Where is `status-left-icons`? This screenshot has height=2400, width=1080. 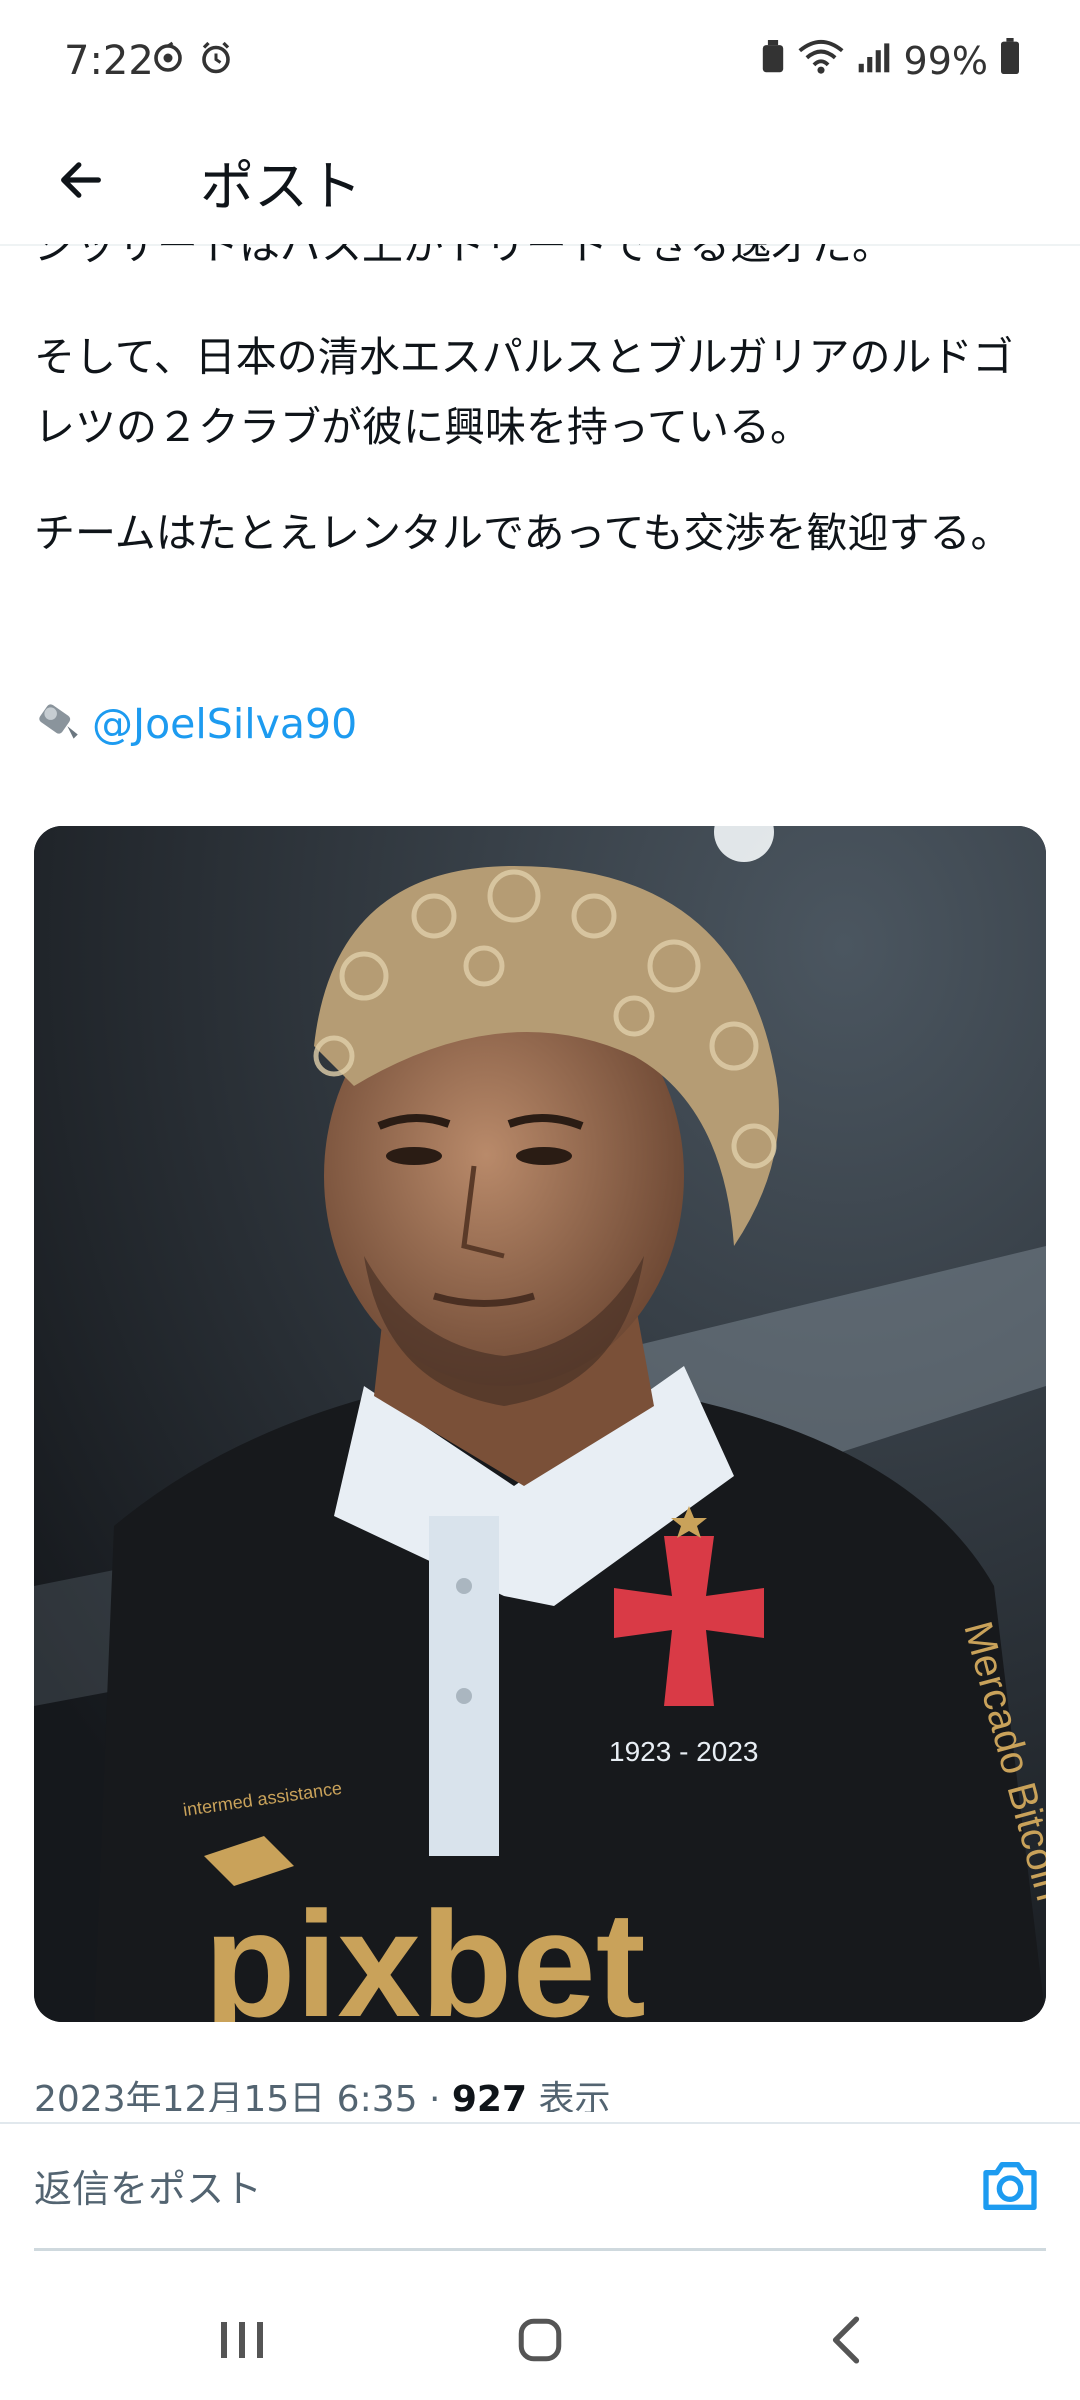
status-left-icons is located at coordinates (192, 60).